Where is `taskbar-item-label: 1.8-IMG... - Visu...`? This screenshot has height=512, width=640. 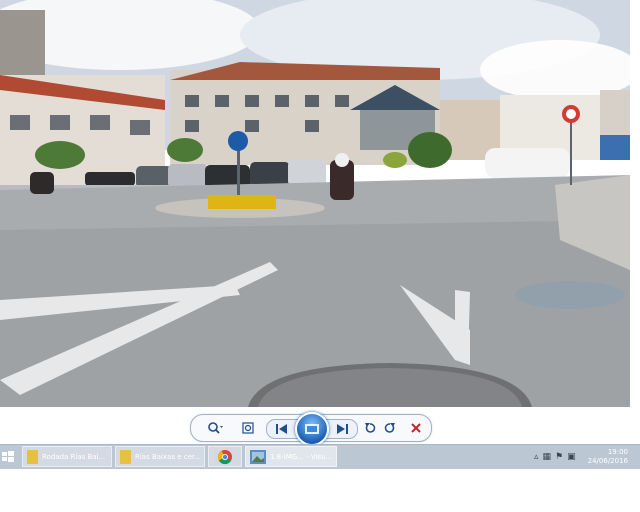 taskbar-item-label: 1.8-IMG... - Visu... is located at coordinates (301, 456).